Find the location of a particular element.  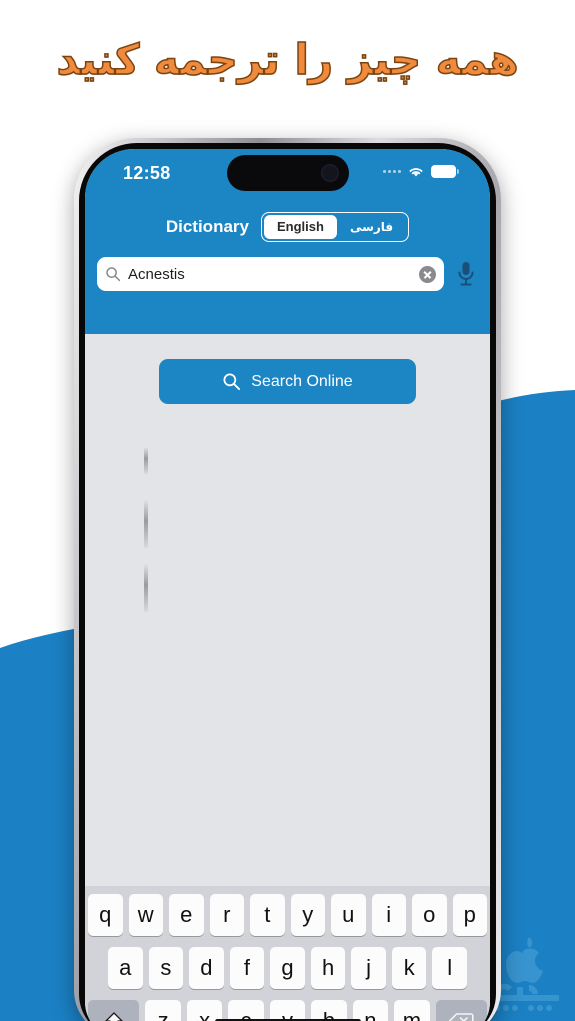

shift-key is located at coordinates (114, 1010).